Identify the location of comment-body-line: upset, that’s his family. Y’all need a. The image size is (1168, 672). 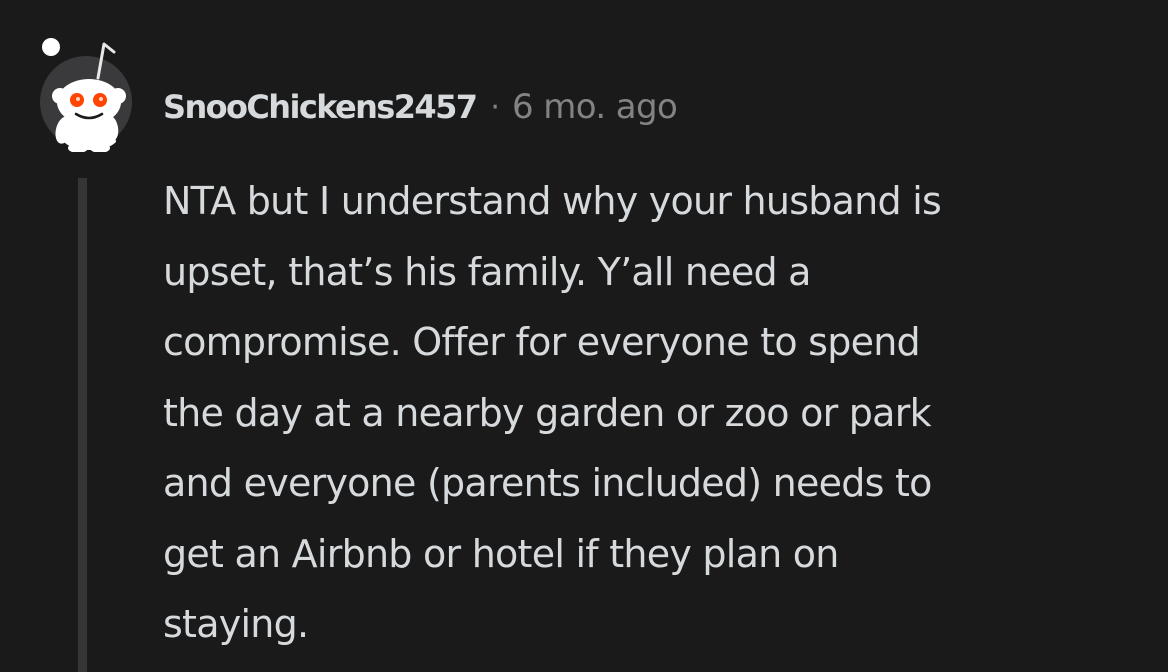
(487, 271).